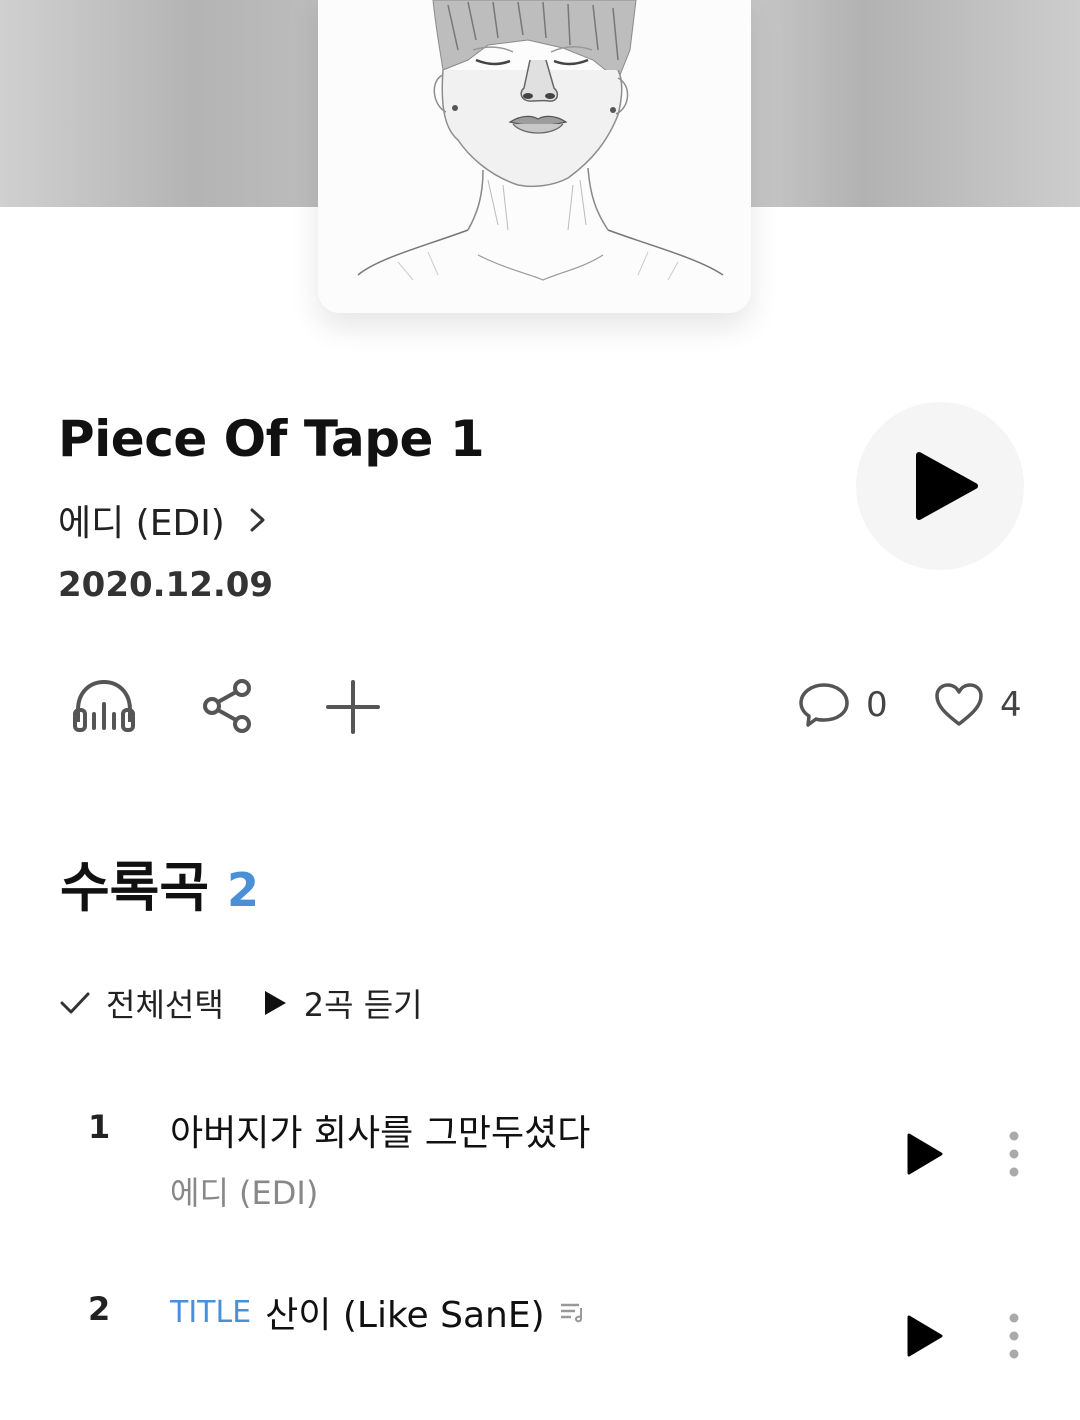 The width and height of the screenshot is (1080, 1420). What do you see at coordinates (99, 1309) in the screenshot?
I see `track-number: 2` at bounding box center [99, 1309].